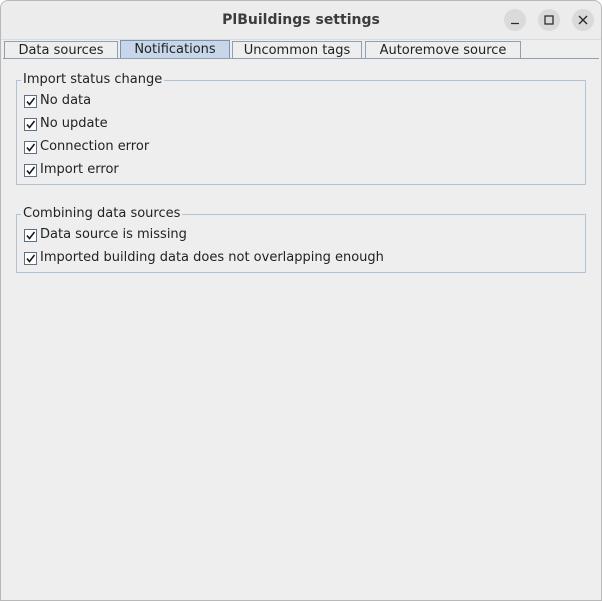 The width and height of the screenshot is (602, 601). Describe the element at coordinates (61, 49) in the screenshot. I see `tab-data-sources: Data sources` at that location.